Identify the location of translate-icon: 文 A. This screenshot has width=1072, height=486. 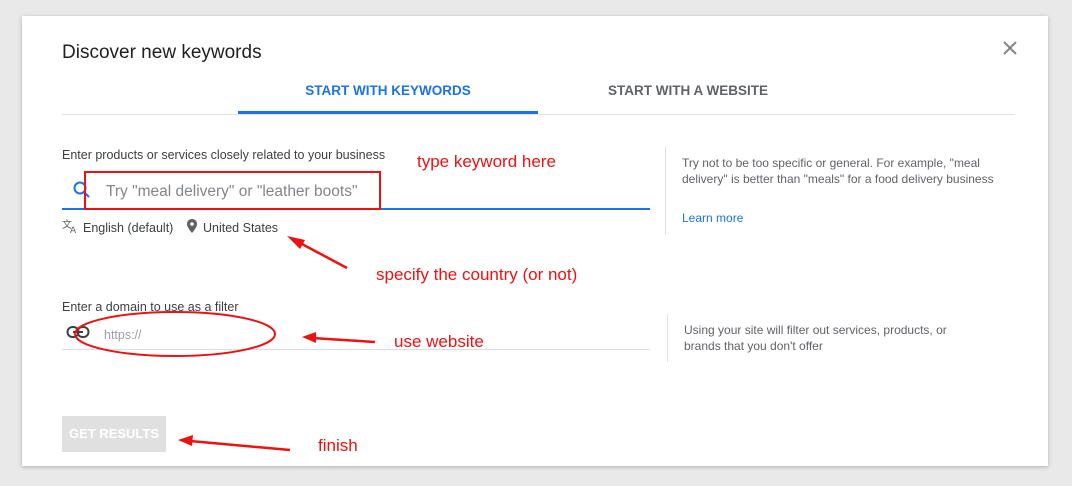
(70, 227).